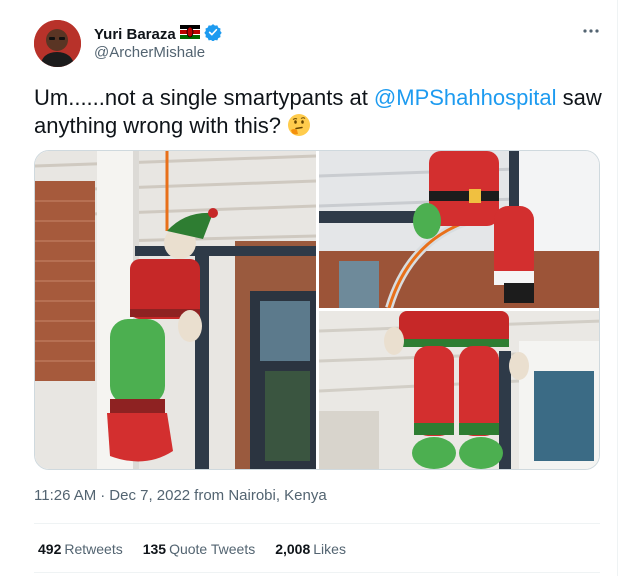 This screenshot has height=576, width=622. I want to click on quote-tweets-stat: 135 Quote Tweets, so click(199, 549).